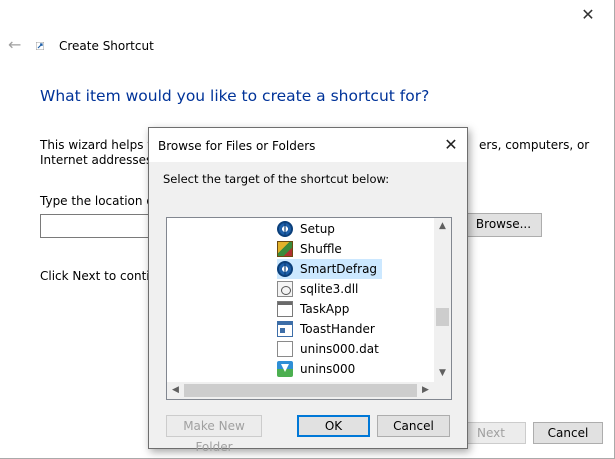  I want to click on scroll-down-arrow-icon: ▼, so click(442, 373).